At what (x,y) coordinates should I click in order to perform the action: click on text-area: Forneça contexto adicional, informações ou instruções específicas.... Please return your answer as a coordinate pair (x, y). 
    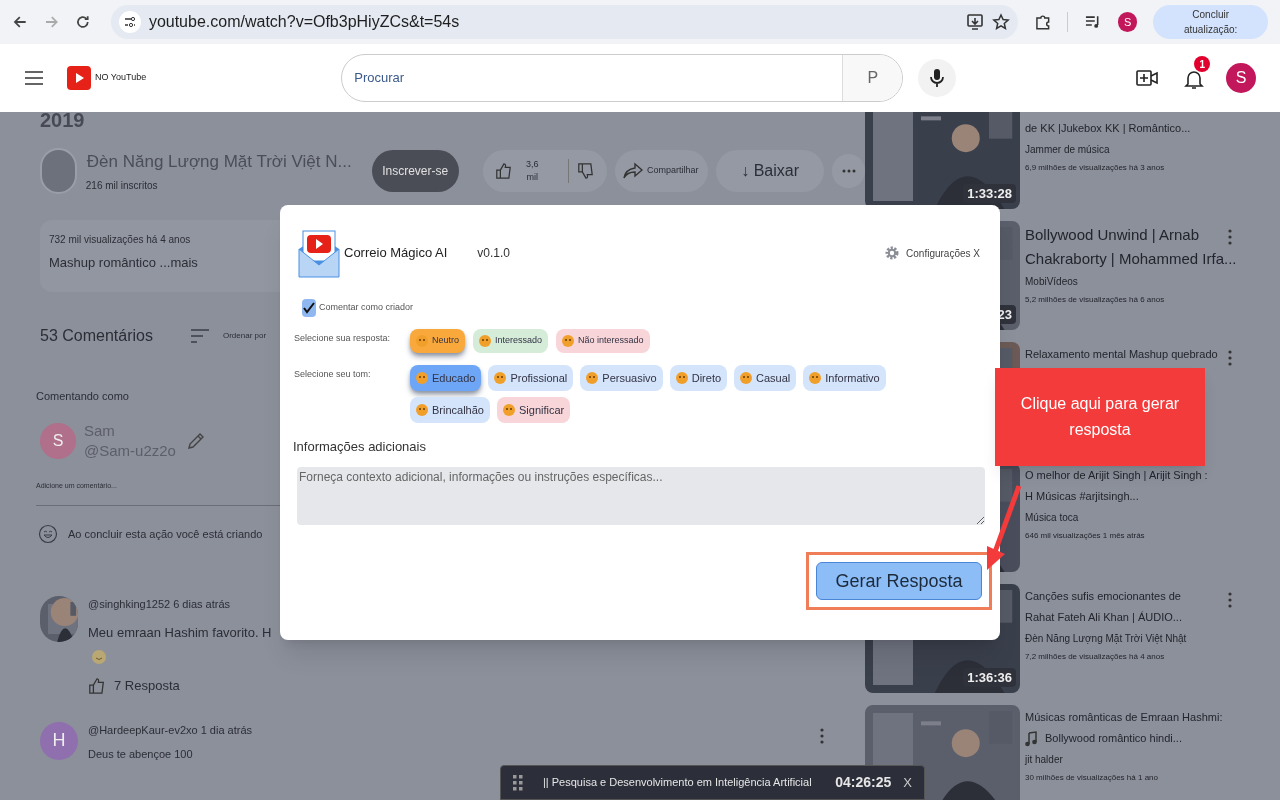
    Looking at the image, I should click on (641, 495).